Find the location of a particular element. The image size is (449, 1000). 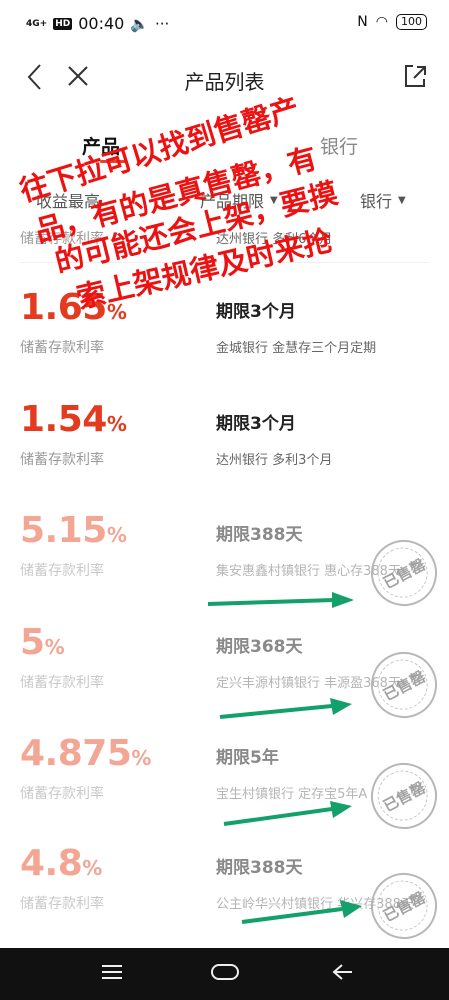

nfc-icon: N is located at coordinates (362, 22).